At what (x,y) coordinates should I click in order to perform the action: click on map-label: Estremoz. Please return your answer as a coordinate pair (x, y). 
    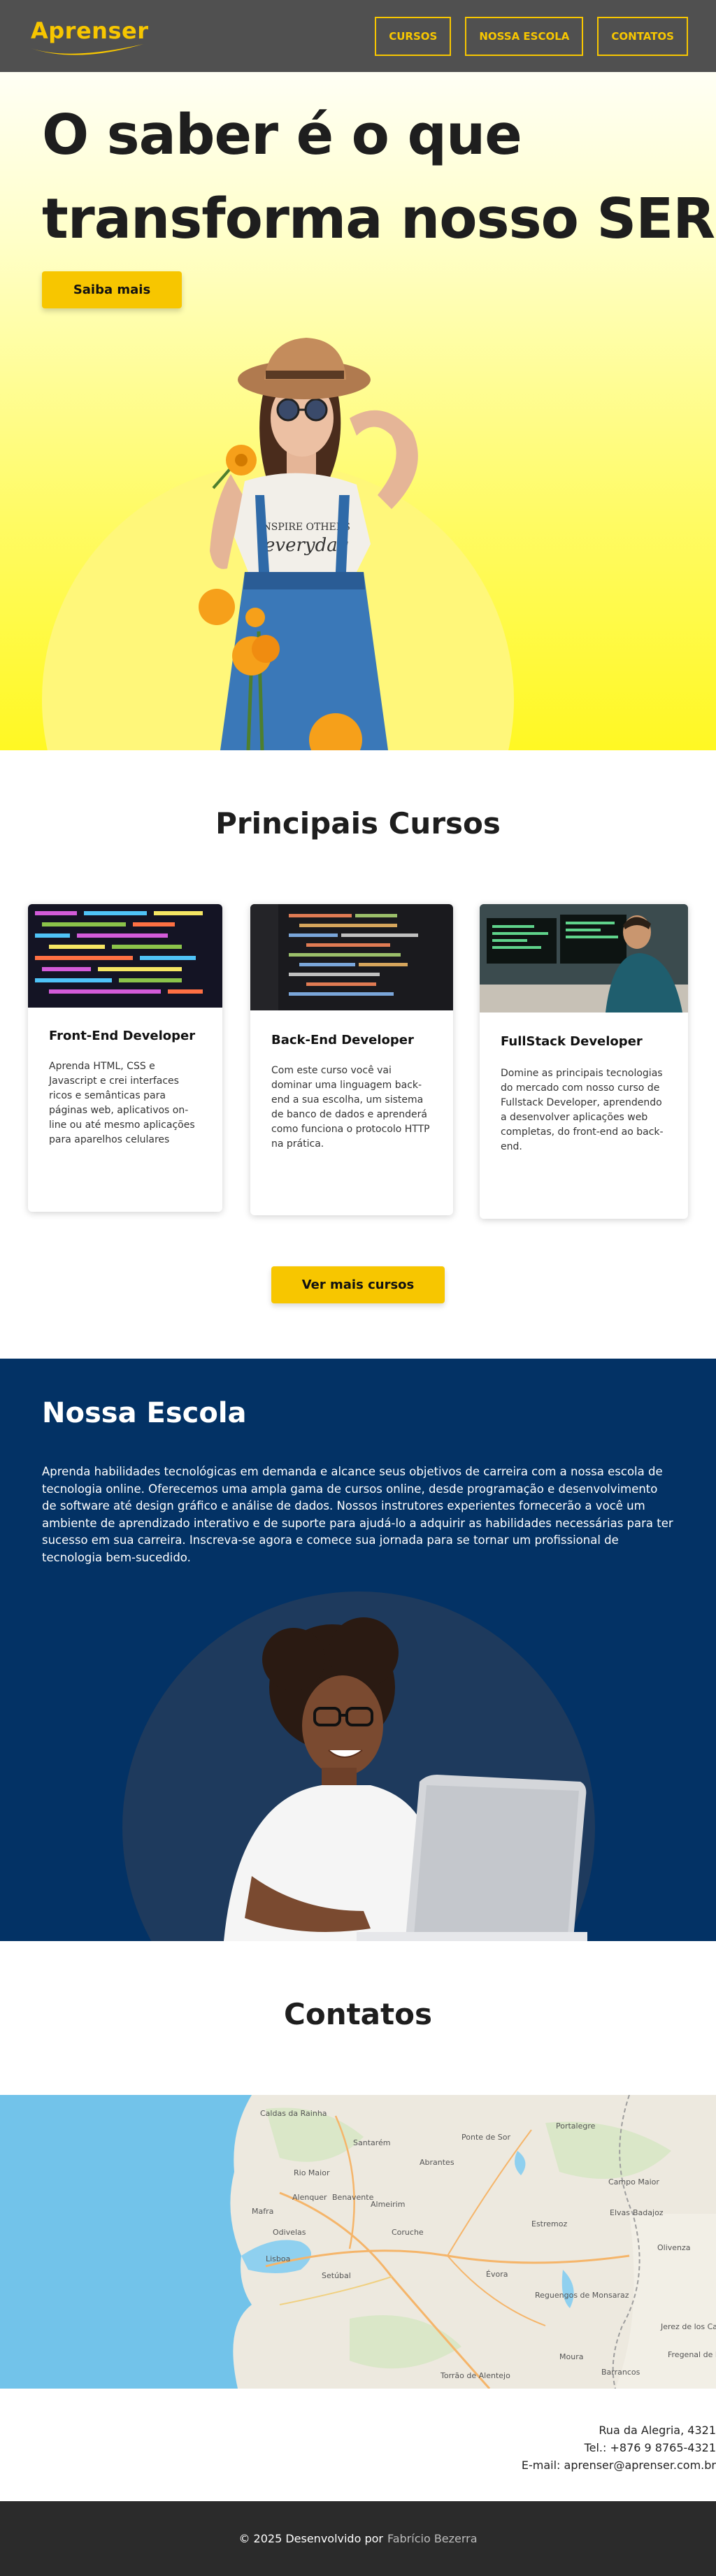
    Looking at the image, I should click on (549, 2223).